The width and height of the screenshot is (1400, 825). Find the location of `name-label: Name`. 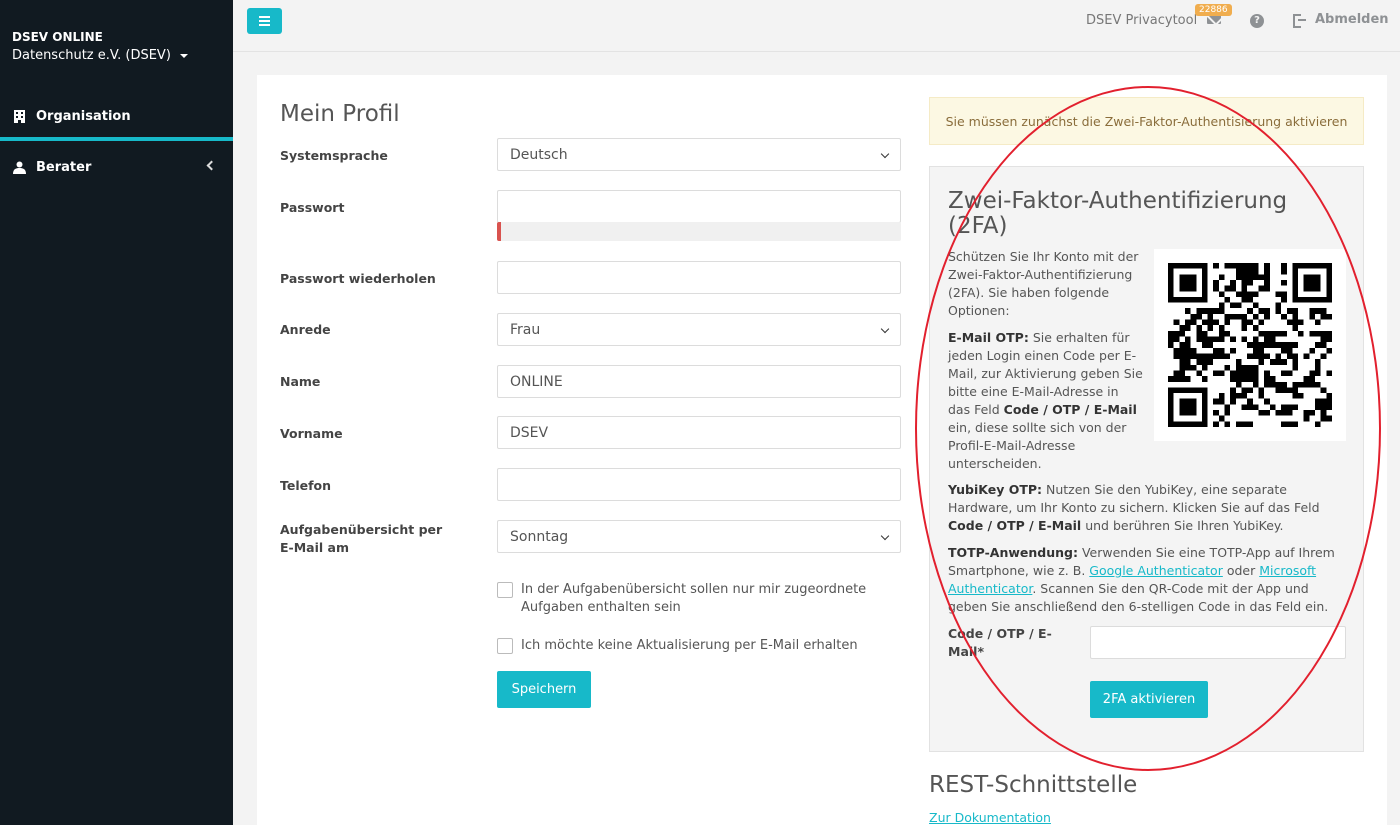

name-label: Name is located at coordinates (300, 381).